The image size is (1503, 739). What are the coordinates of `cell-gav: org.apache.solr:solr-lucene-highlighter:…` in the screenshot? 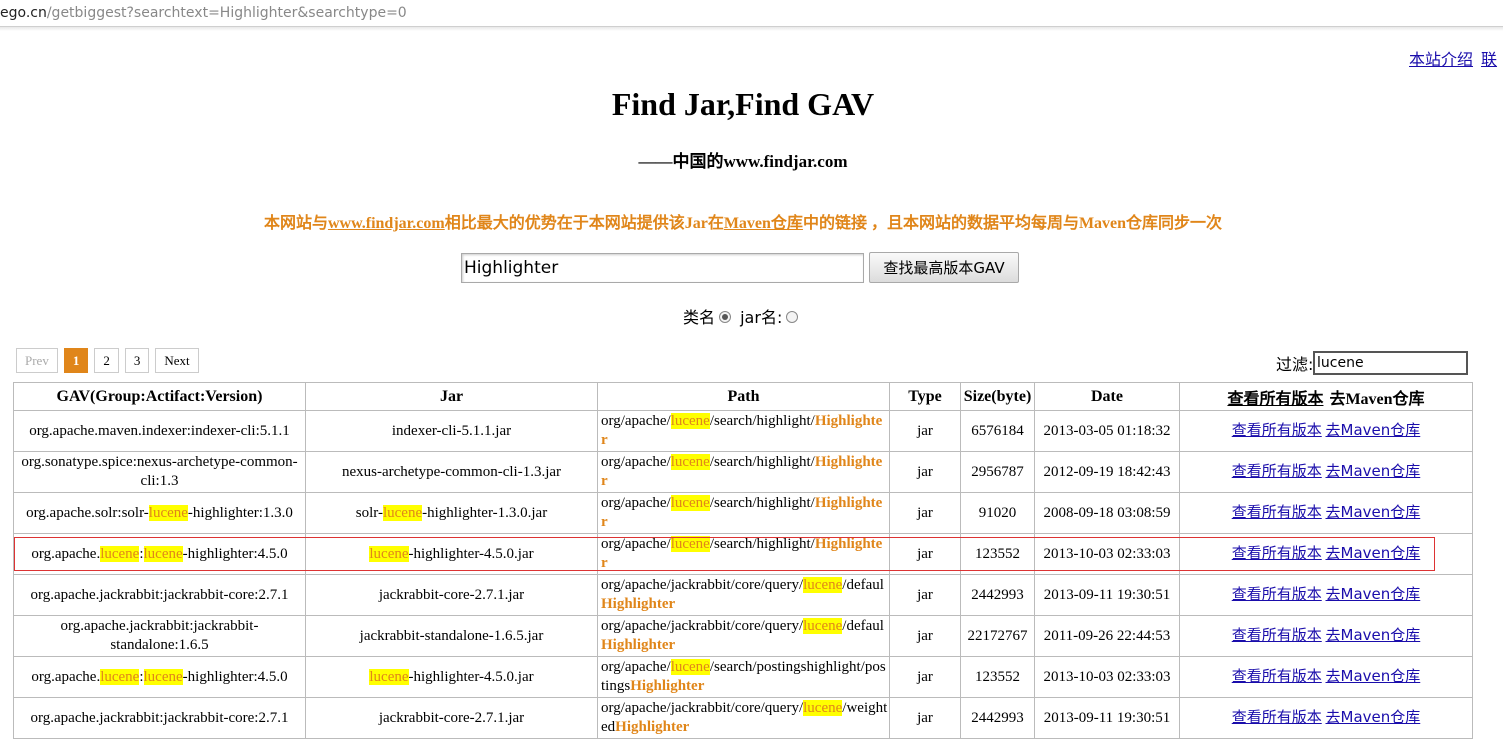 It's located at (159, 513).